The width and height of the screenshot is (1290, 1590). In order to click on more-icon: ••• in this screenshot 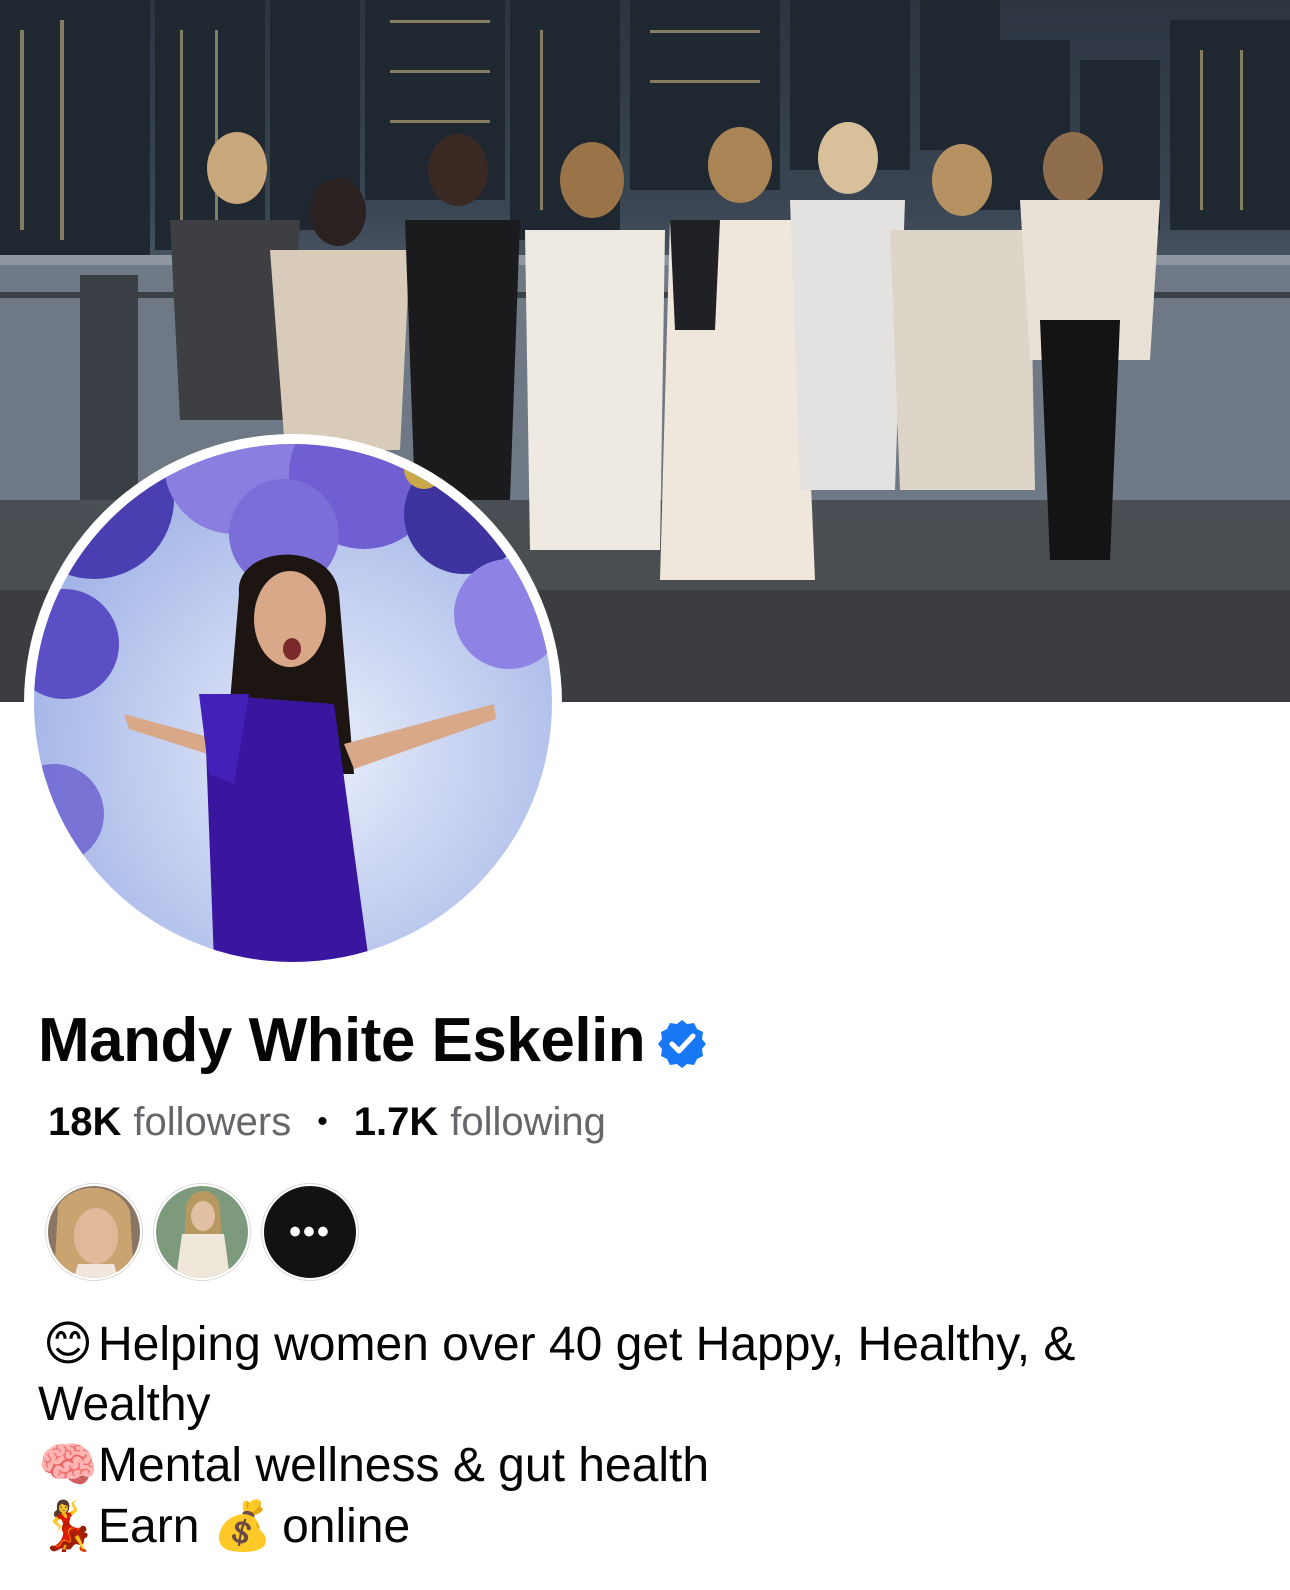, I will do `click(310, 1231)`.